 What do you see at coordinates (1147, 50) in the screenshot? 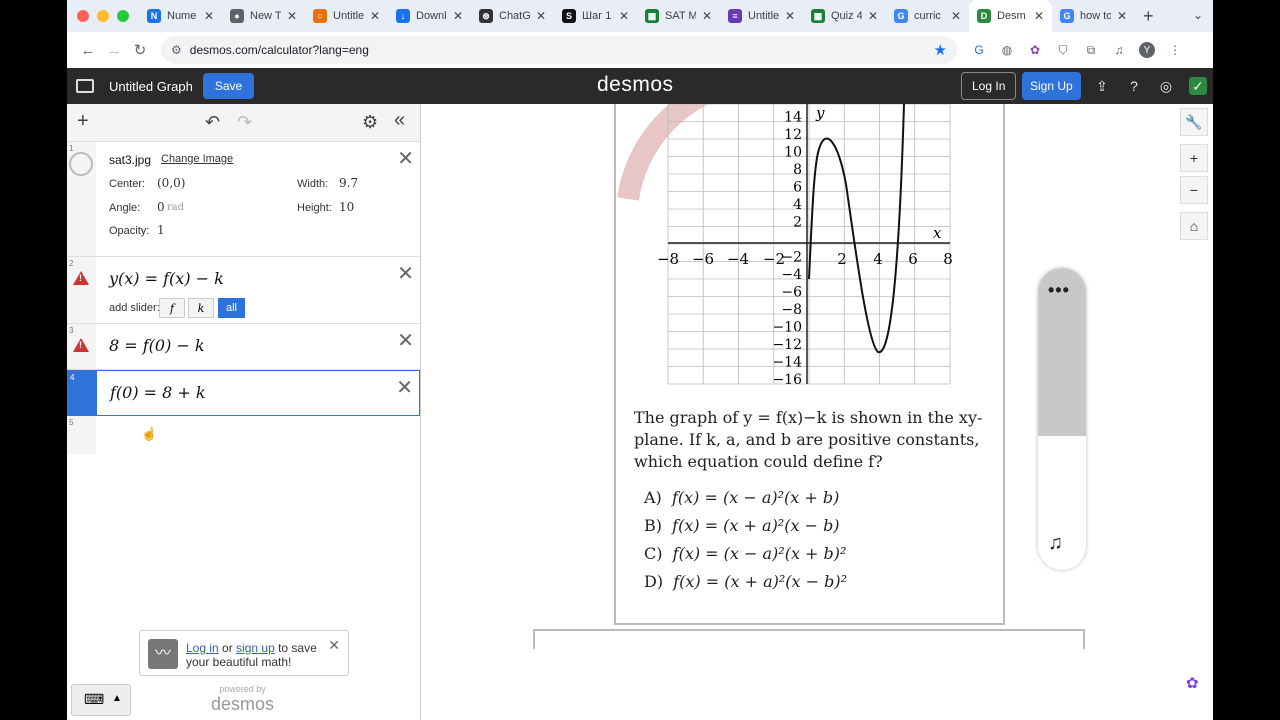
I see `profile-avatar: Y` at bounding box center [1147, 50].